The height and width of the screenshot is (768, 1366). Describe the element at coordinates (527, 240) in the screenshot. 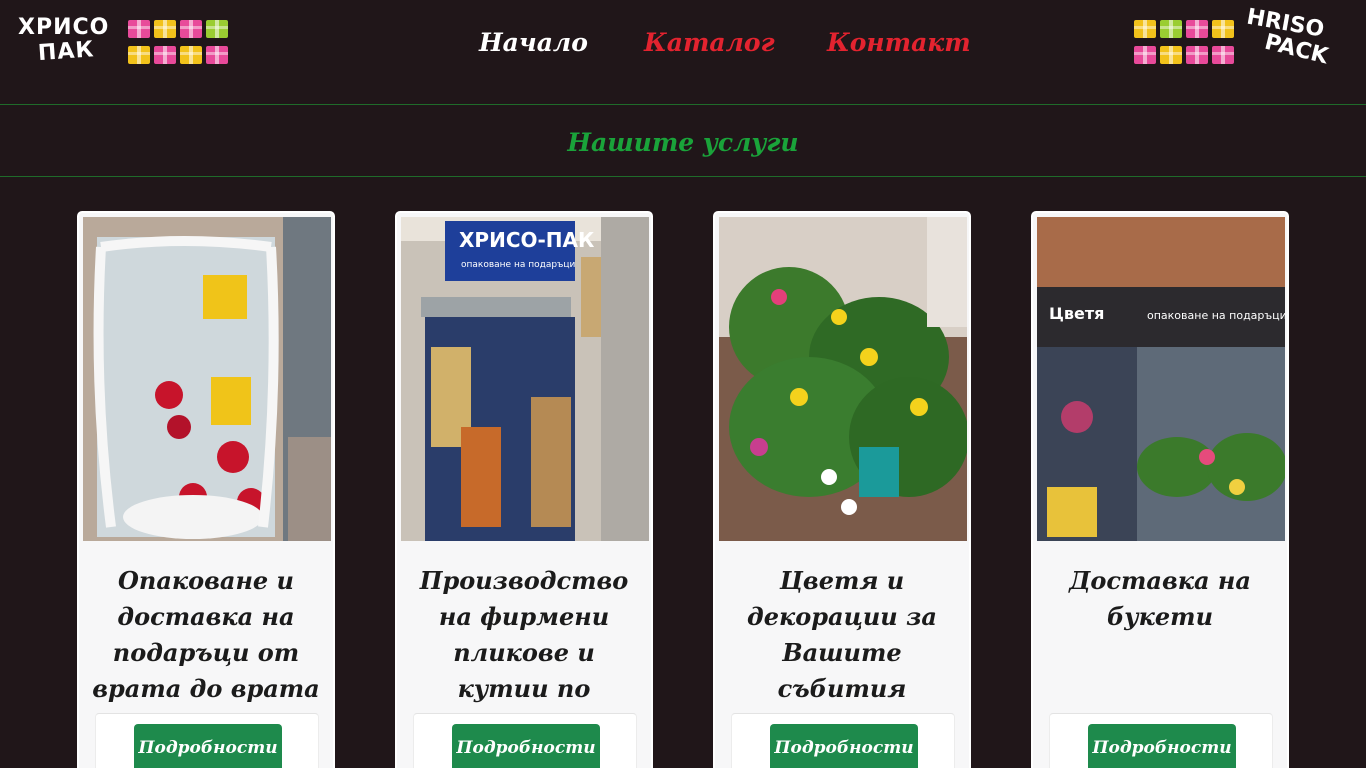

I see `shop-sign-text: ХРИСО-ПАК` at that location.